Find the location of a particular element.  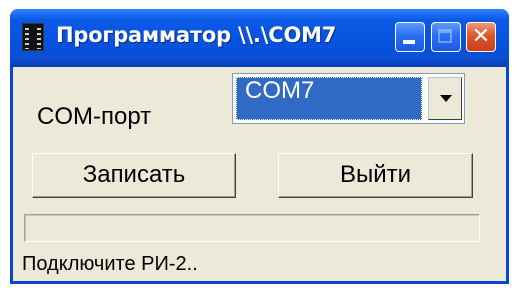

window-title: Программатор \\.\COM7 is located at coordinates (196, 35).